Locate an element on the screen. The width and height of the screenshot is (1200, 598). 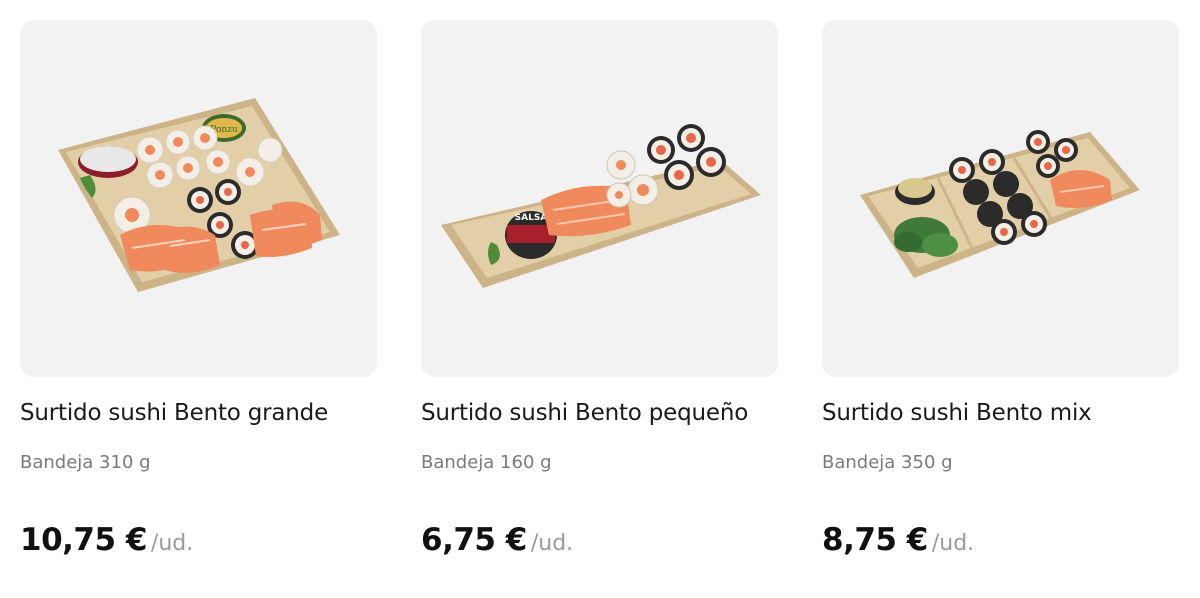
product-price: 6,75 € is located at coordinates (474, 540).